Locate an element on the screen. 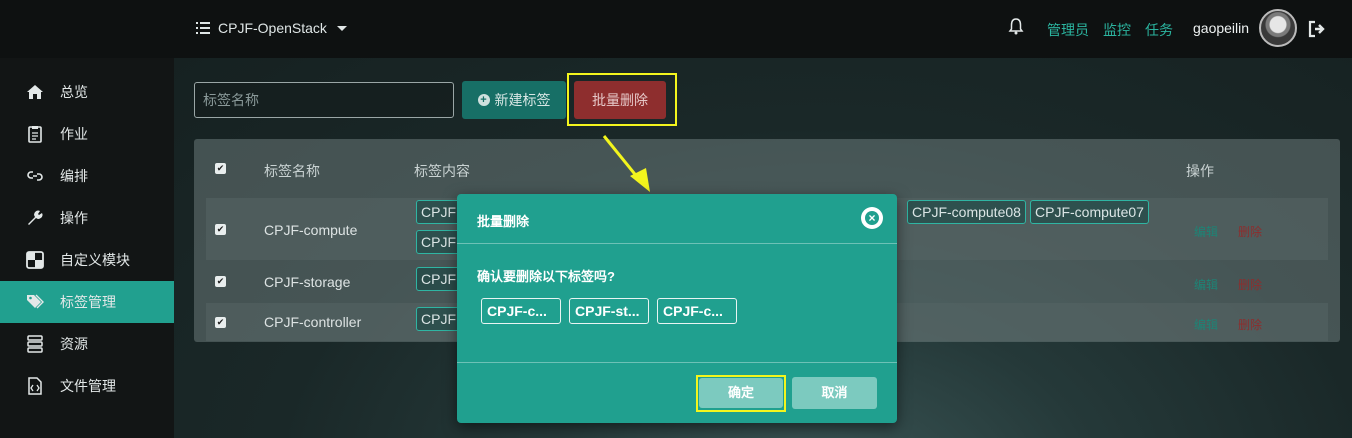 The width and height of the screenshot is (1352, 438). monitor-link: 监控 is located at coordinates (1117, 30).